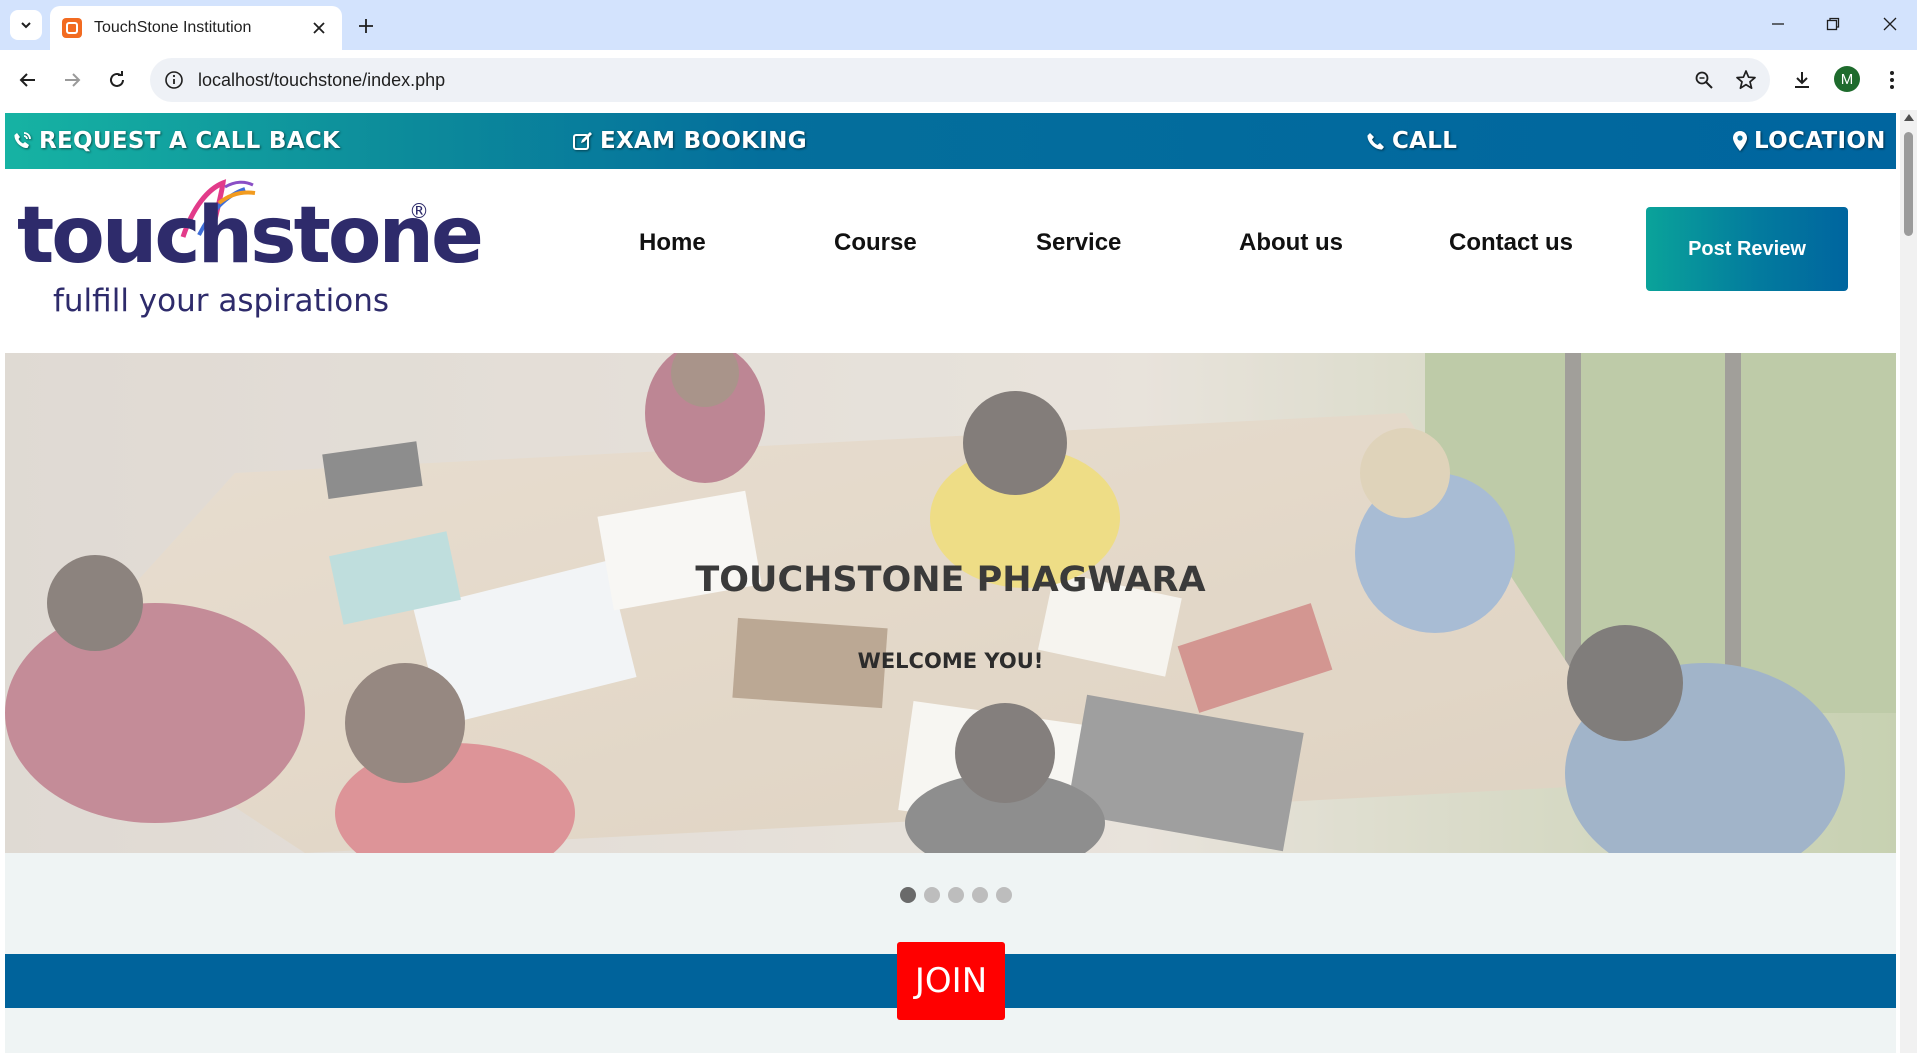 The height and width of the screenshot is (1053, 1917). I want to click on hero-title: TOUCHSTONE PHAGWARA, so click(950, 580).